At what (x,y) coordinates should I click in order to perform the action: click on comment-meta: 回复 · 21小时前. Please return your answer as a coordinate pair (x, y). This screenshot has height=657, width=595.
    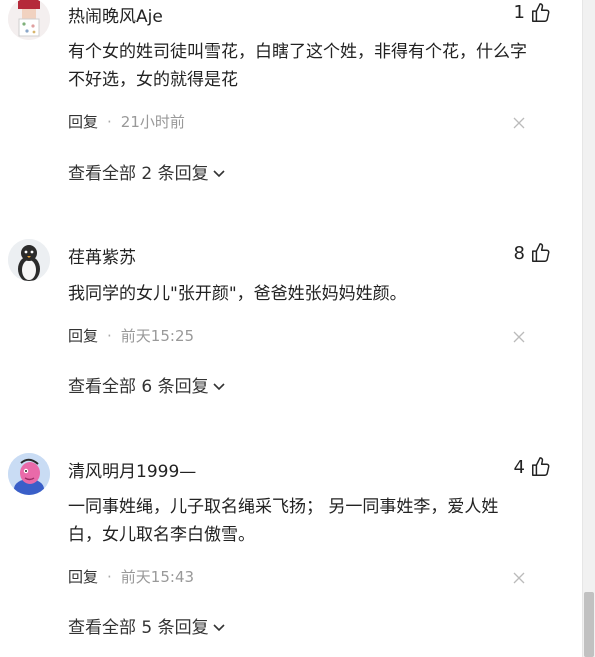
    Looking at the image, I should click on (126, 121).